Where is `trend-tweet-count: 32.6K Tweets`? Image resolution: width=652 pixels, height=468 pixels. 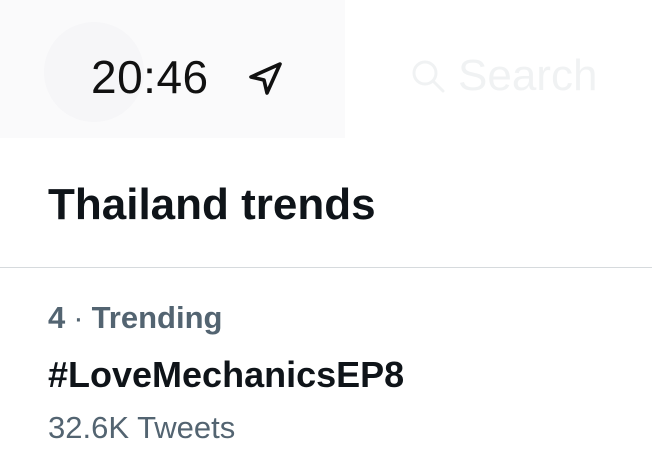
trend-tweet-count: 32.6K Tweets is located at coordinates (142, 427).